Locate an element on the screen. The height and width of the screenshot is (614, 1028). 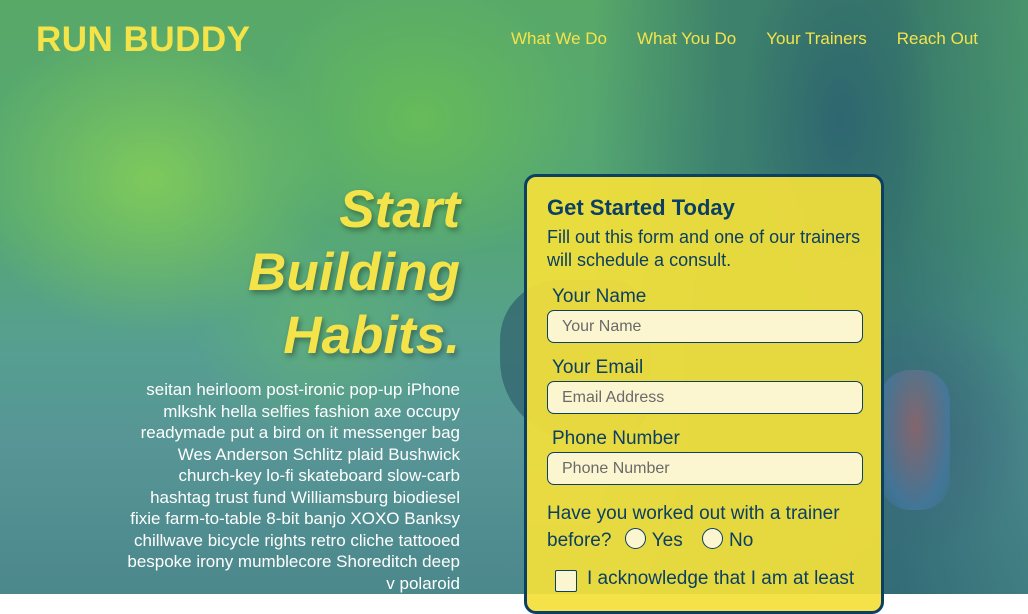
yes-radio is located at coordinates (635, 538).